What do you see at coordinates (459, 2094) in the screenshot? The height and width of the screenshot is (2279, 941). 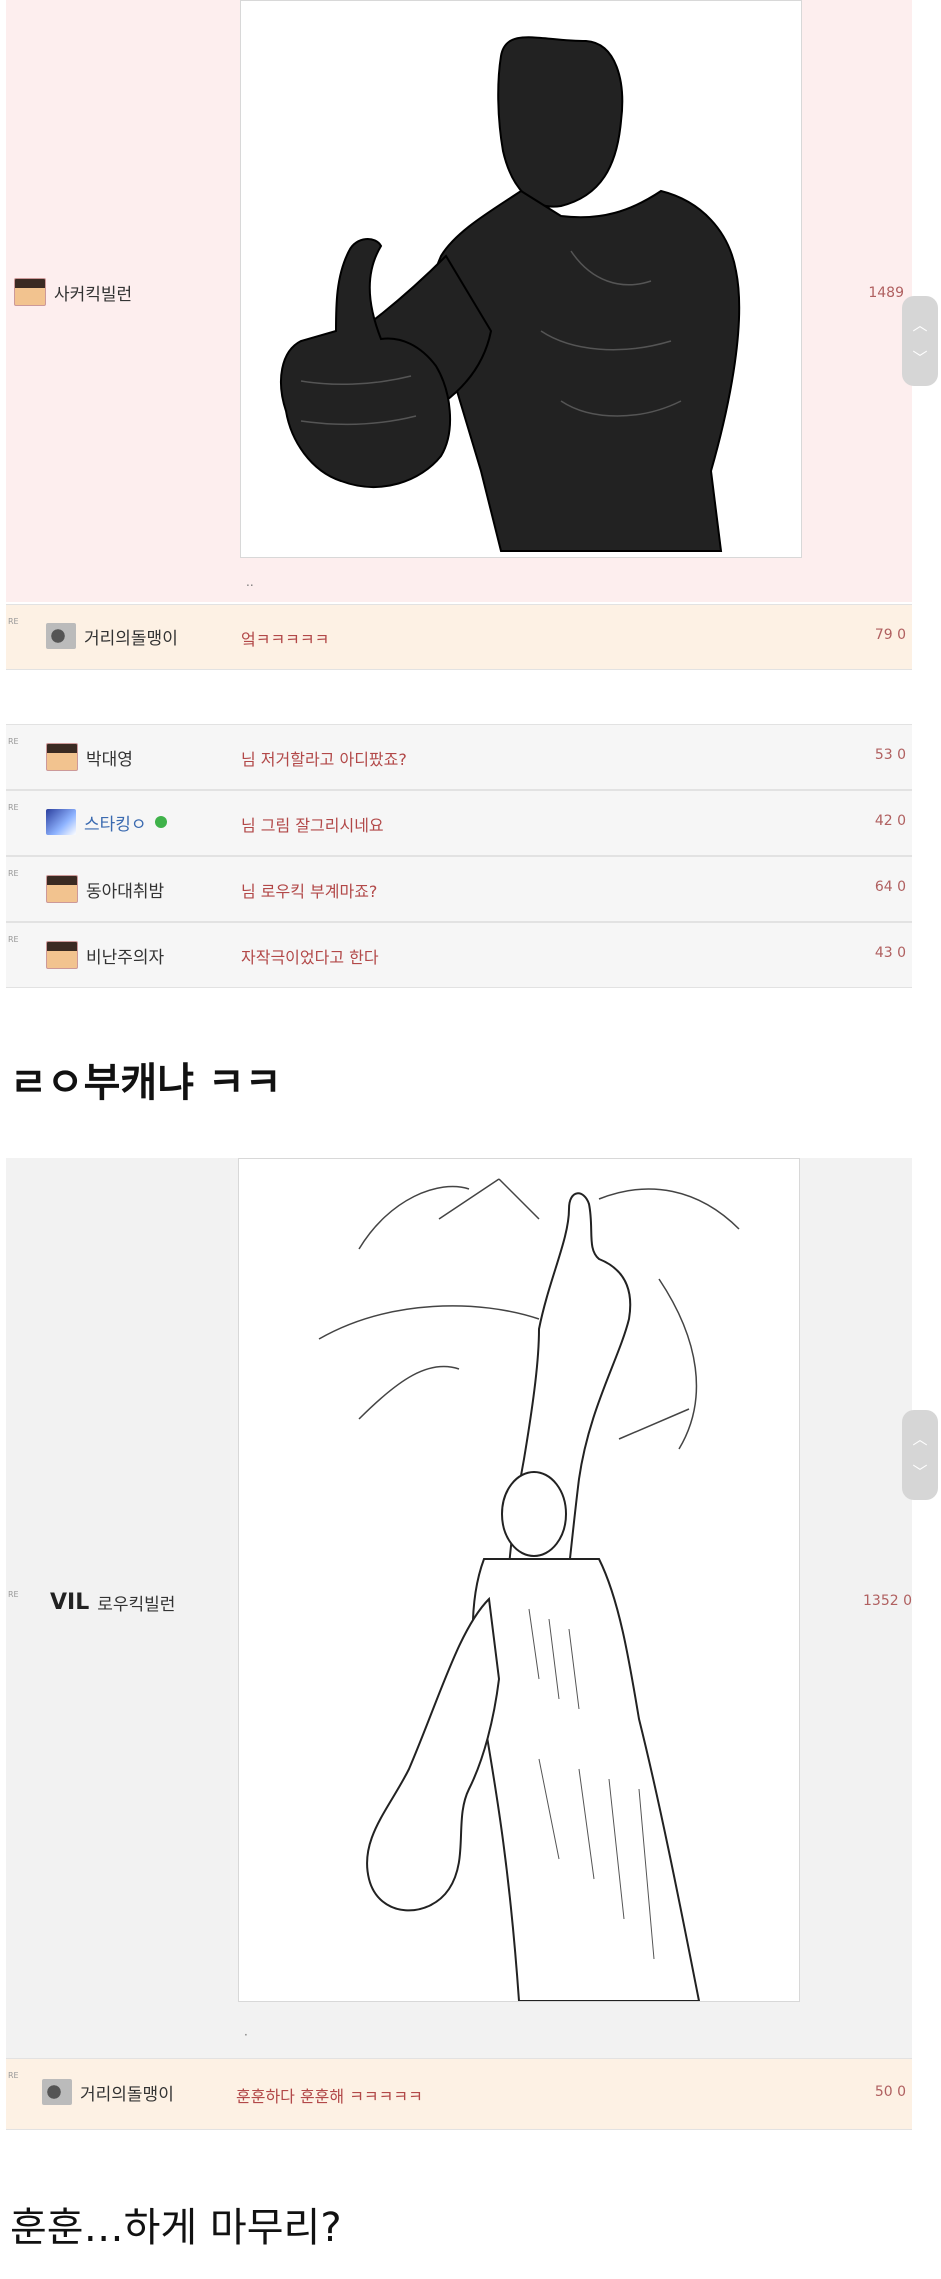 I see `reply-row: RE 거리의돌맹이 훈훈하다 훈훈해 ㅋㅋㅋㅋㅋ 50 0` at bounding box center [459, 2094].